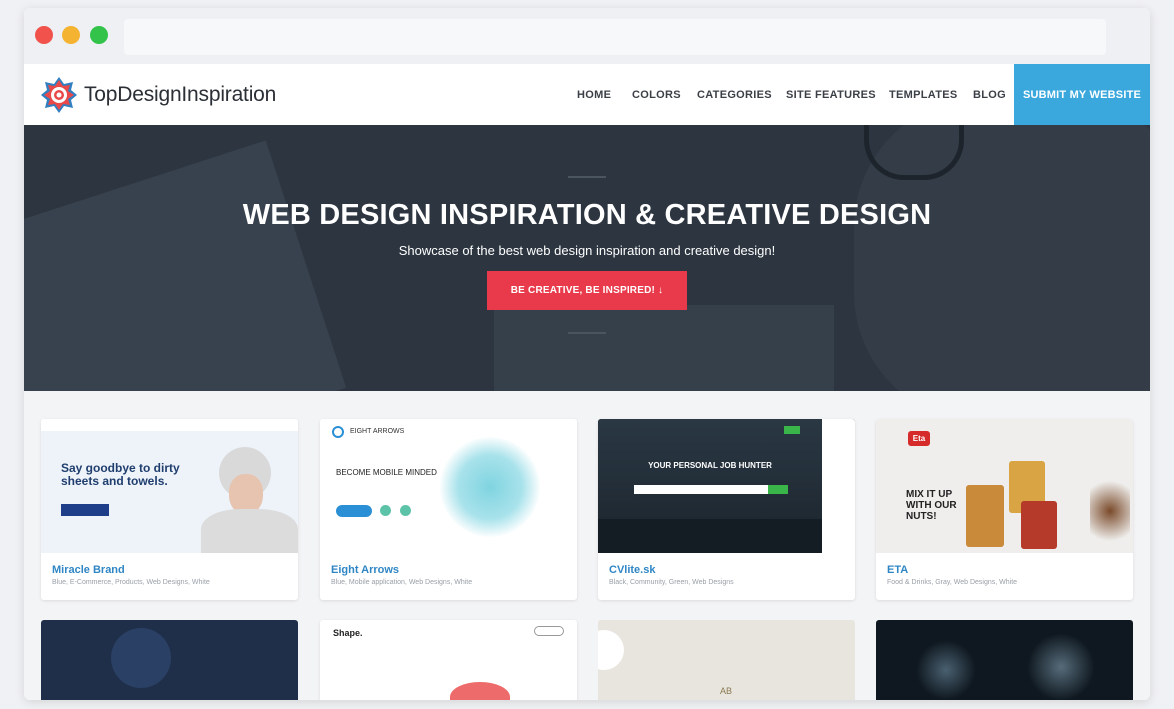  What do you see at coordinates (792, 430) in the screenshot?
I see `thumb-nav-button` at bounding box center [792, 430].